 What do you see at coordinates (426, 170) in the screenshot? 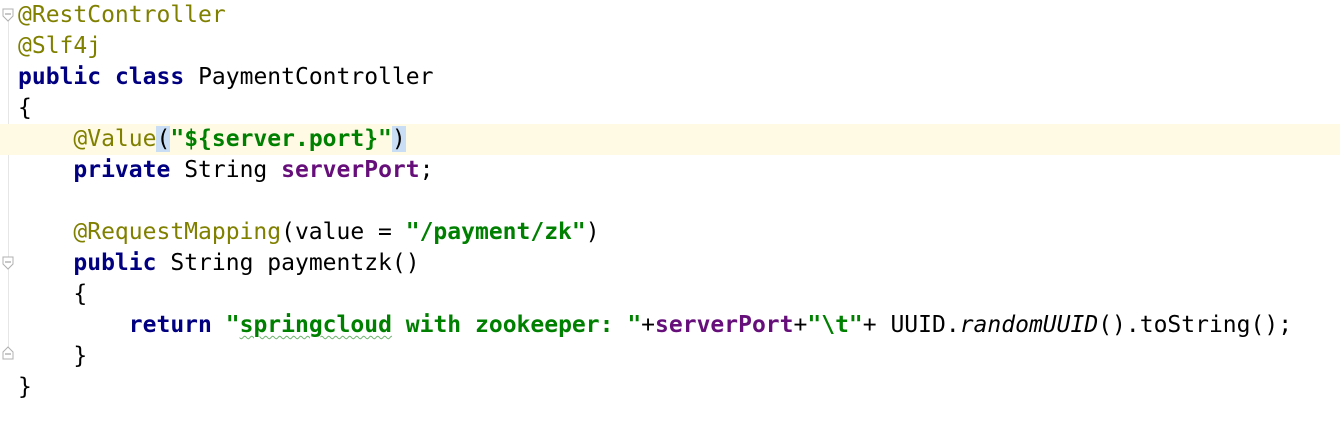
I see `semicolon: ;` at bounding box center [426, 170].